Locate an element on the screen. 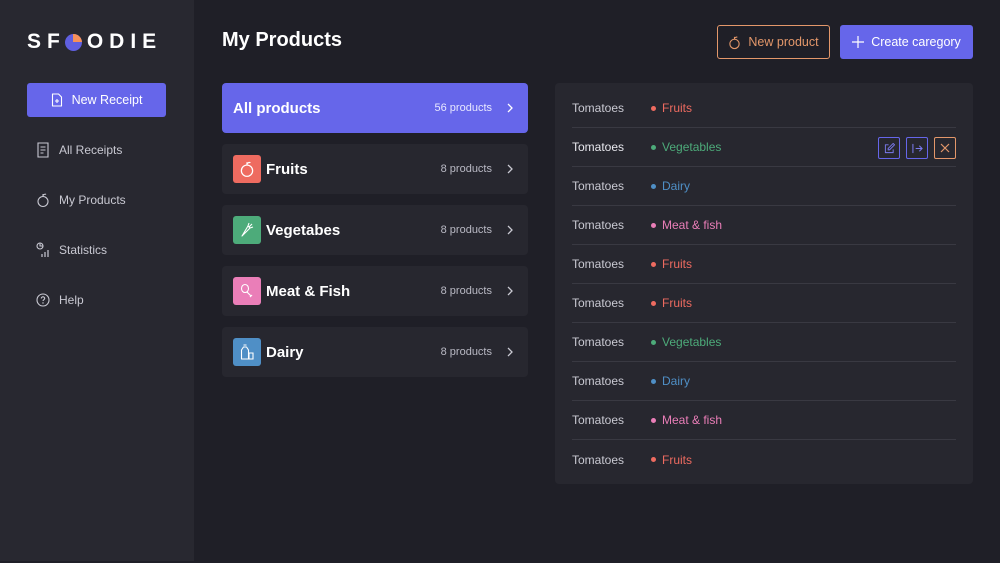  sidebar-item-help: Help is located at coordinates (60, 300).